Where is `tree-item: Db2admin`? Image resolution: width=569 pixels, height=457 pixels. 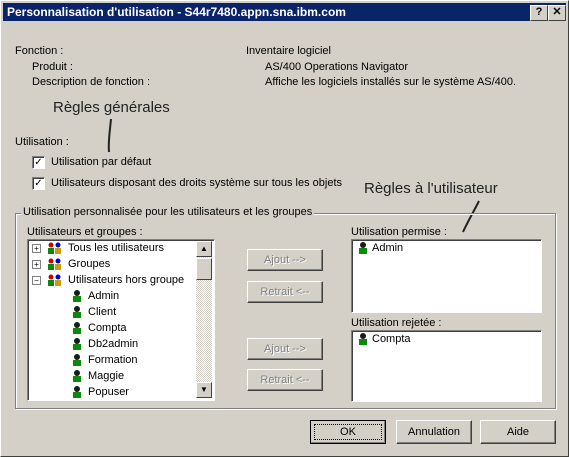
tree-item: Db2admin is located at coordinates (111, 344).